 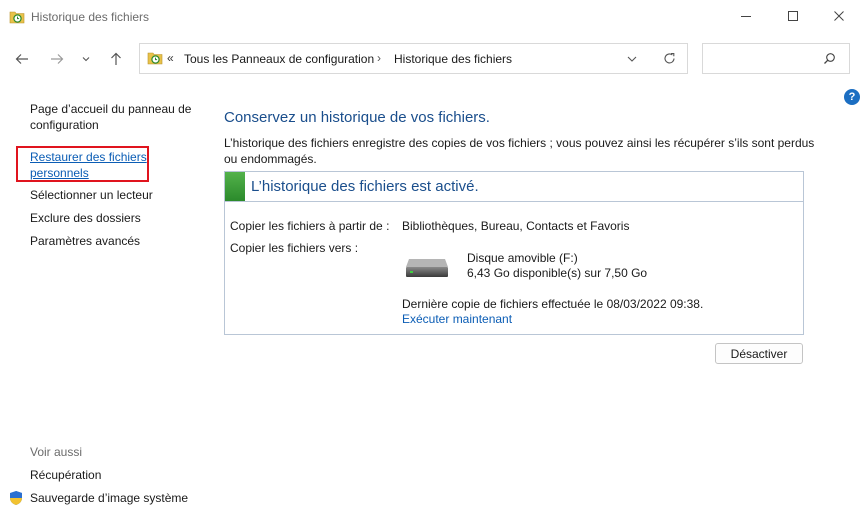 I want to click on arrow-right-icon, so click(x=57, y=59).